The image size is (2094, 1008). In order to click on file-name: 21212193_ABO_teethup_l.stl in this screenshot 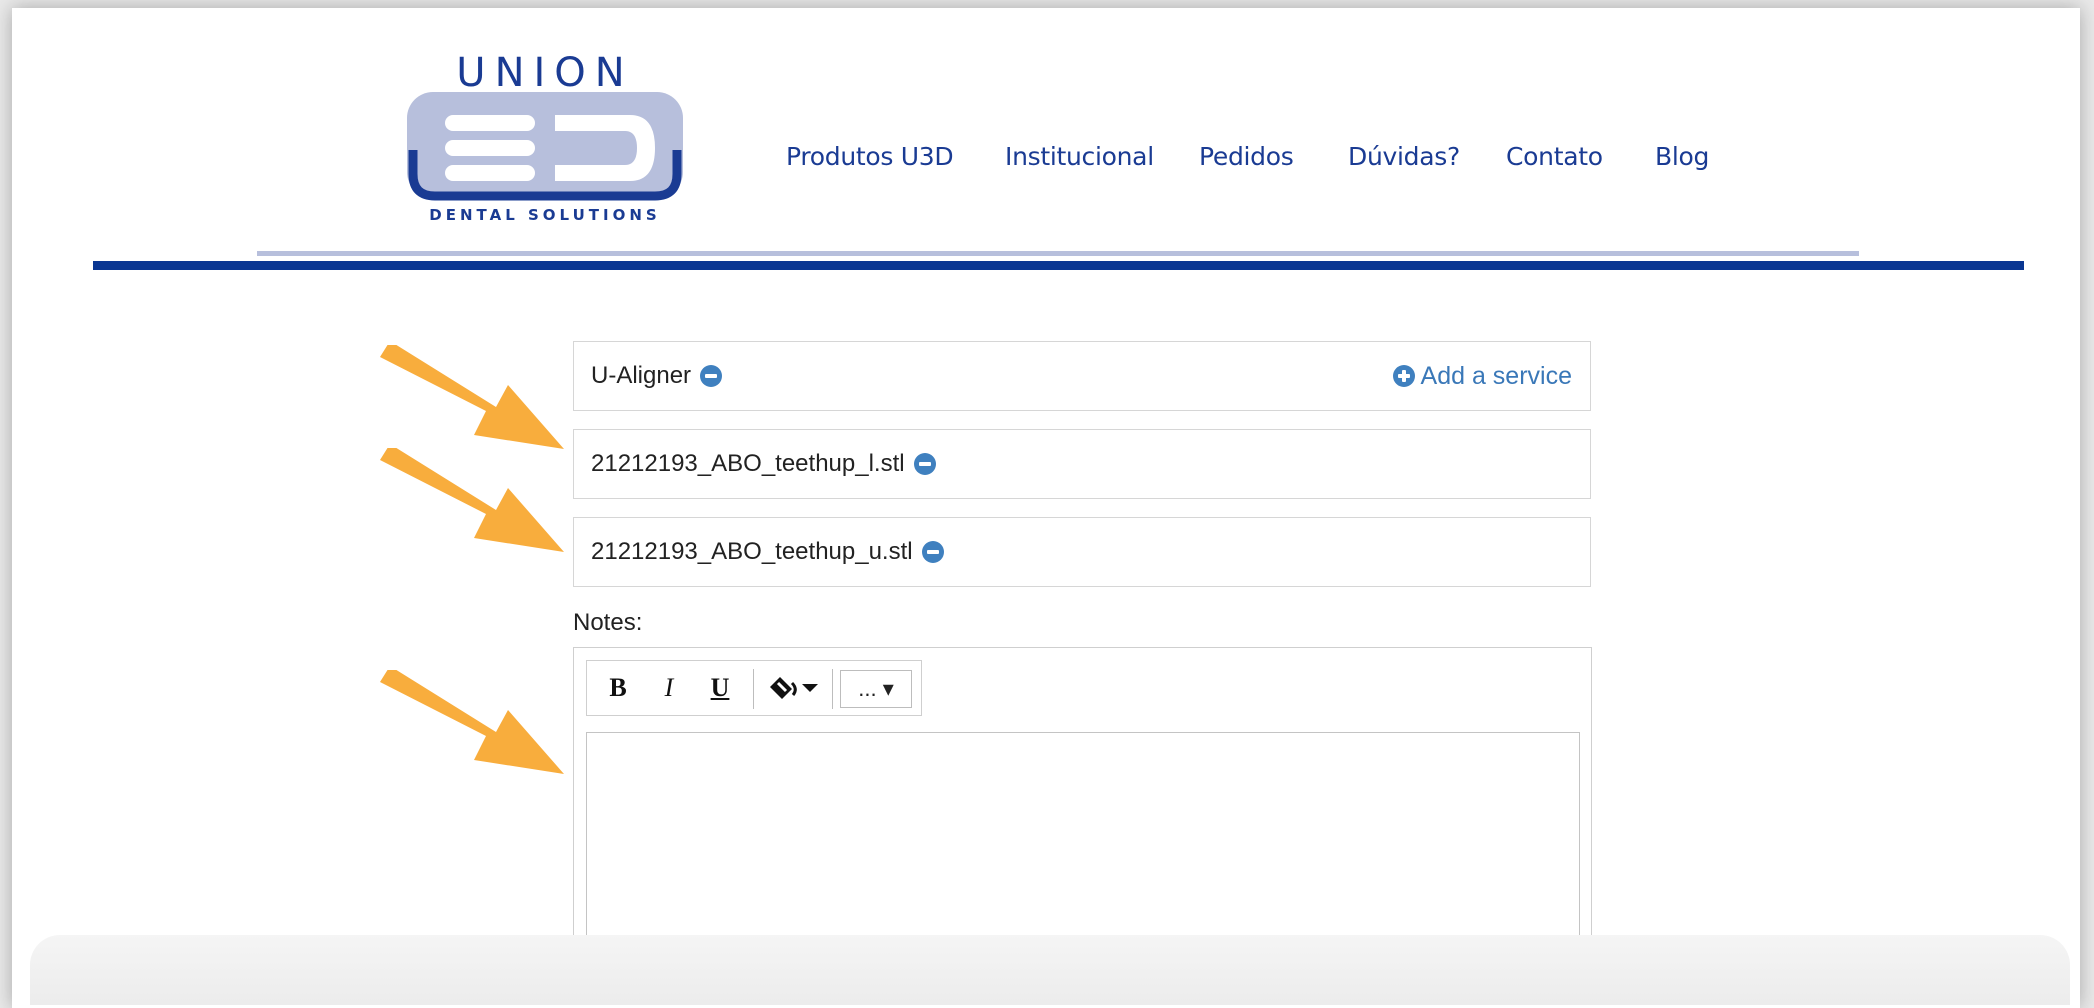, I will do `click(748, 463)`.